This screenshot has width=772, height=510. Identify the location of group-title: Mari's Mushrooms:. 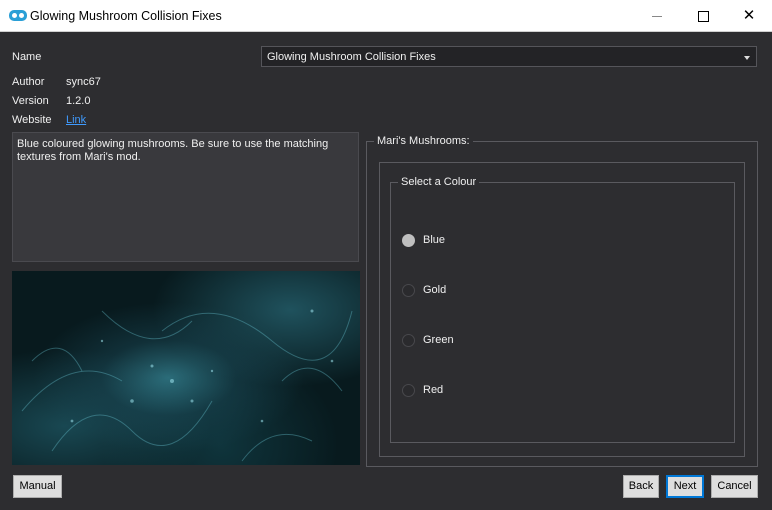
(423, 141).